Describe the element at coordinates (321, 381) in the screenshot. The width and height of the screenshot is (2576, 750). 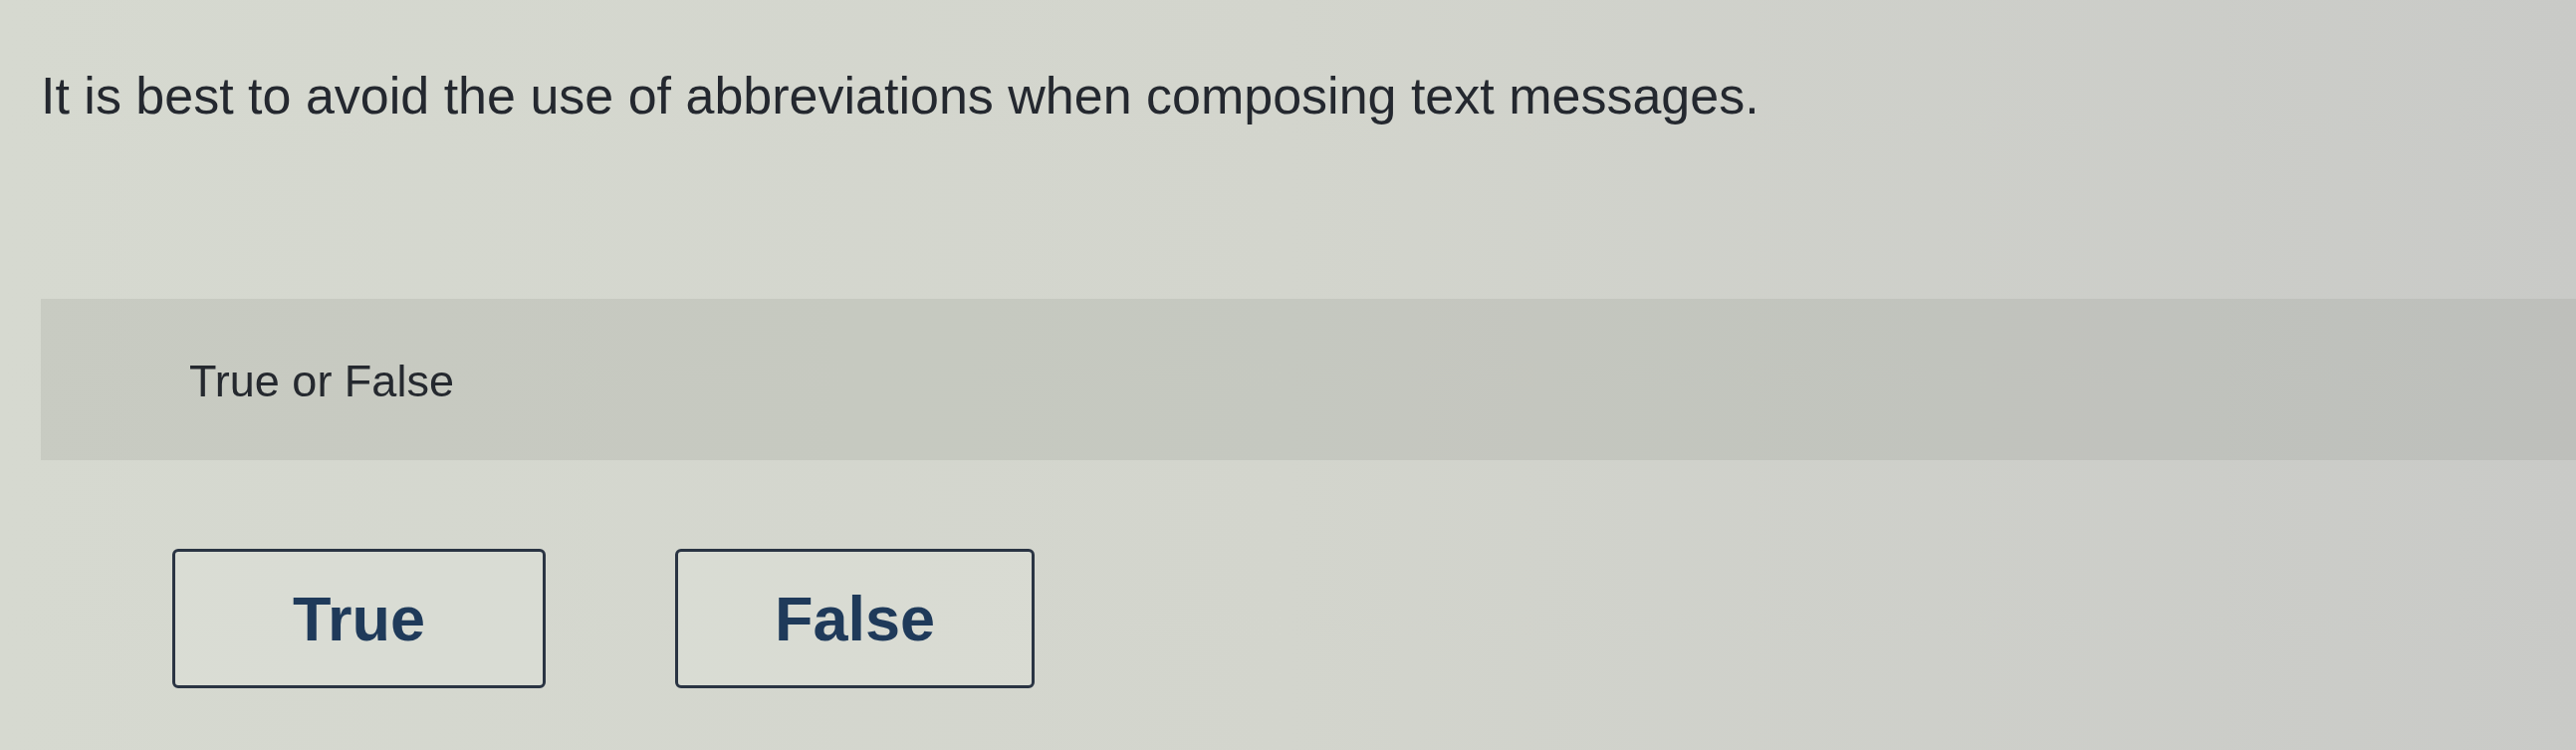
I see `answer-prompt: True or False` at that location.